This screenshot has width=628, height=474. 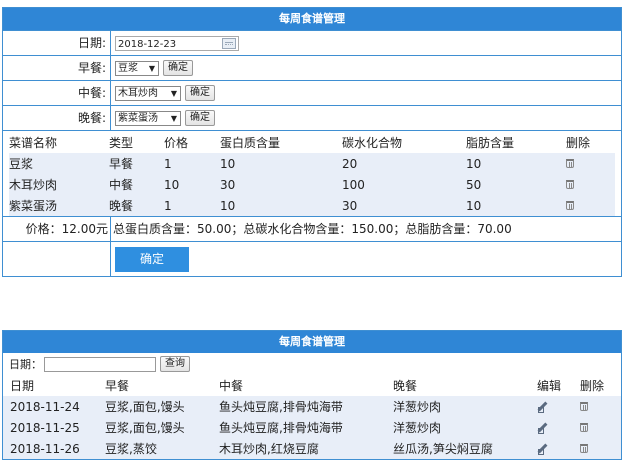 What do you see at coordinates (21, 164) in the screenshot?
I see `dish-name: 豆浆` at bounding box center [21, 164].